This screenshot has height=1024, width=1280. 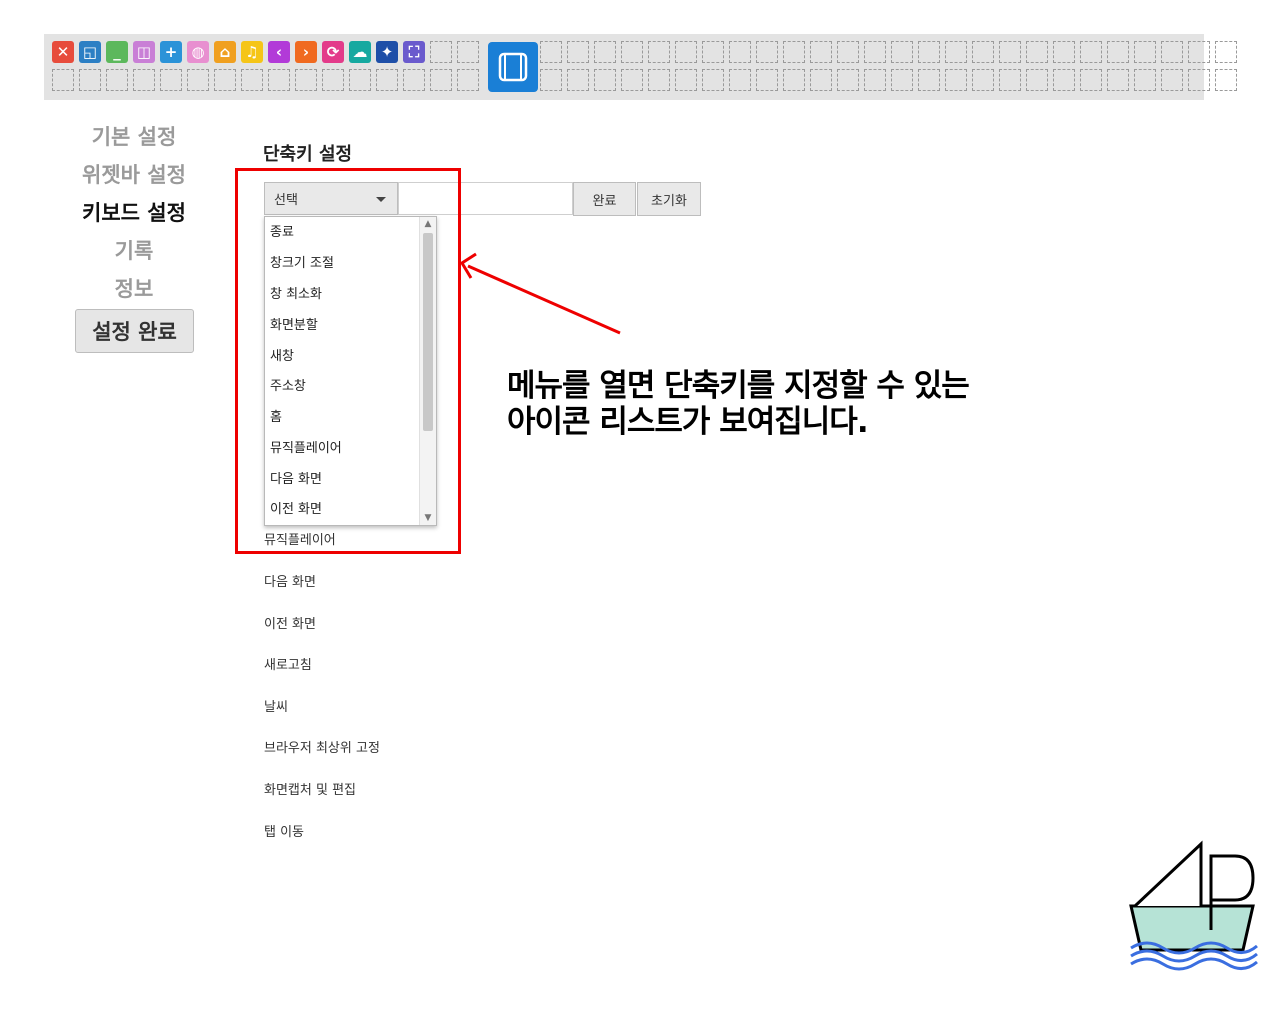 What do you see at coordinates (134, 288) in the screenshot?
I see `nav-item-info: 정보` at bounding box center [134, 288].